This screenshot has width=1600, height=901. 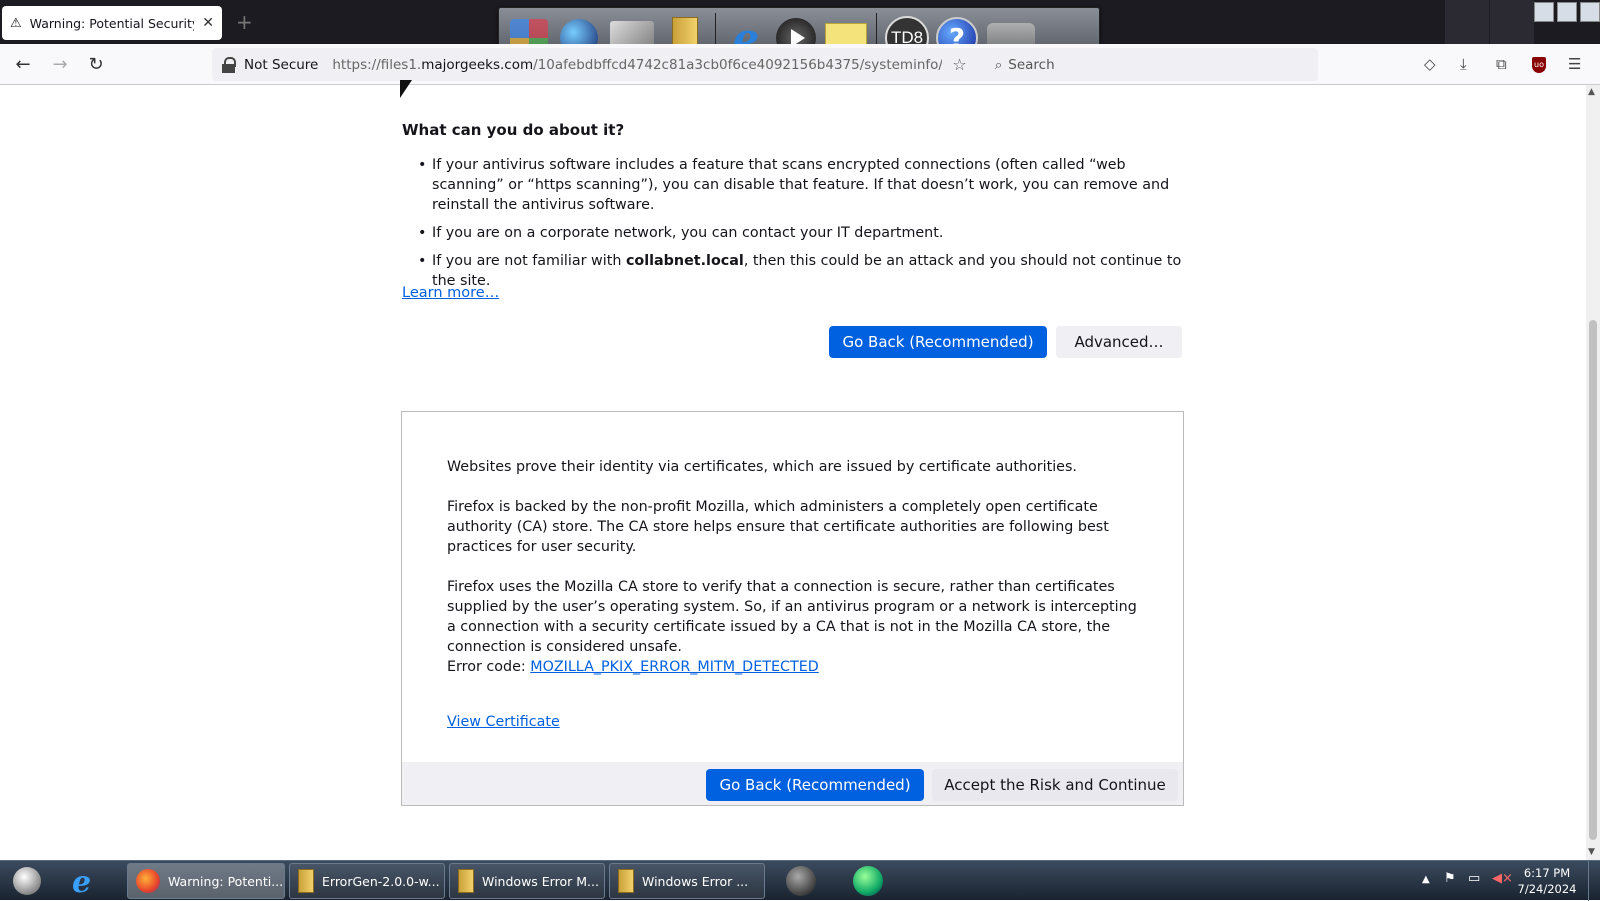 I want to click on tab-list-area, so click(x=1512, y=22).